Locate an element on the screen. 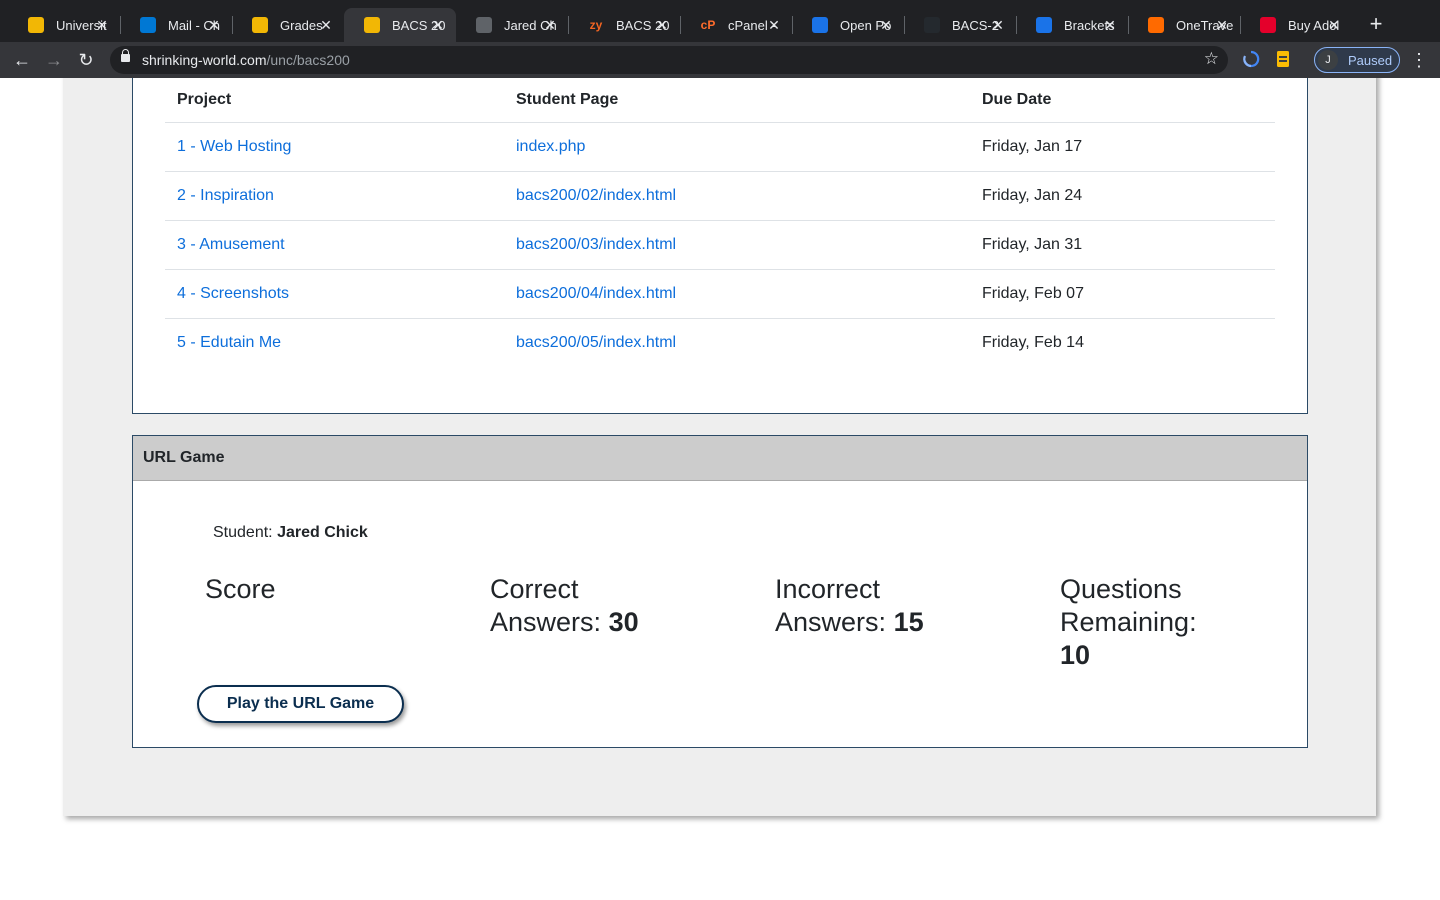  column-header-project: Project is located at coordinates (204, 100).